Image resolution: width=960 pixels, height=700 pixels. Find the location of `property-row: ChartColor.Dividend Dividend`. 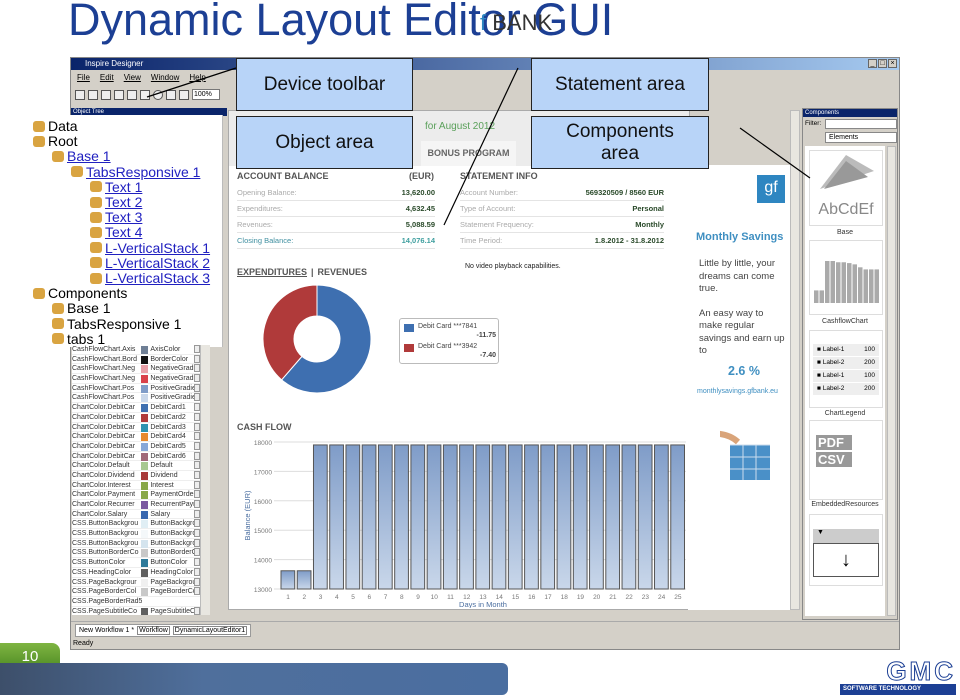

property-row: ChartColor.Dividend Dividend is located at coordinates (136, 475).